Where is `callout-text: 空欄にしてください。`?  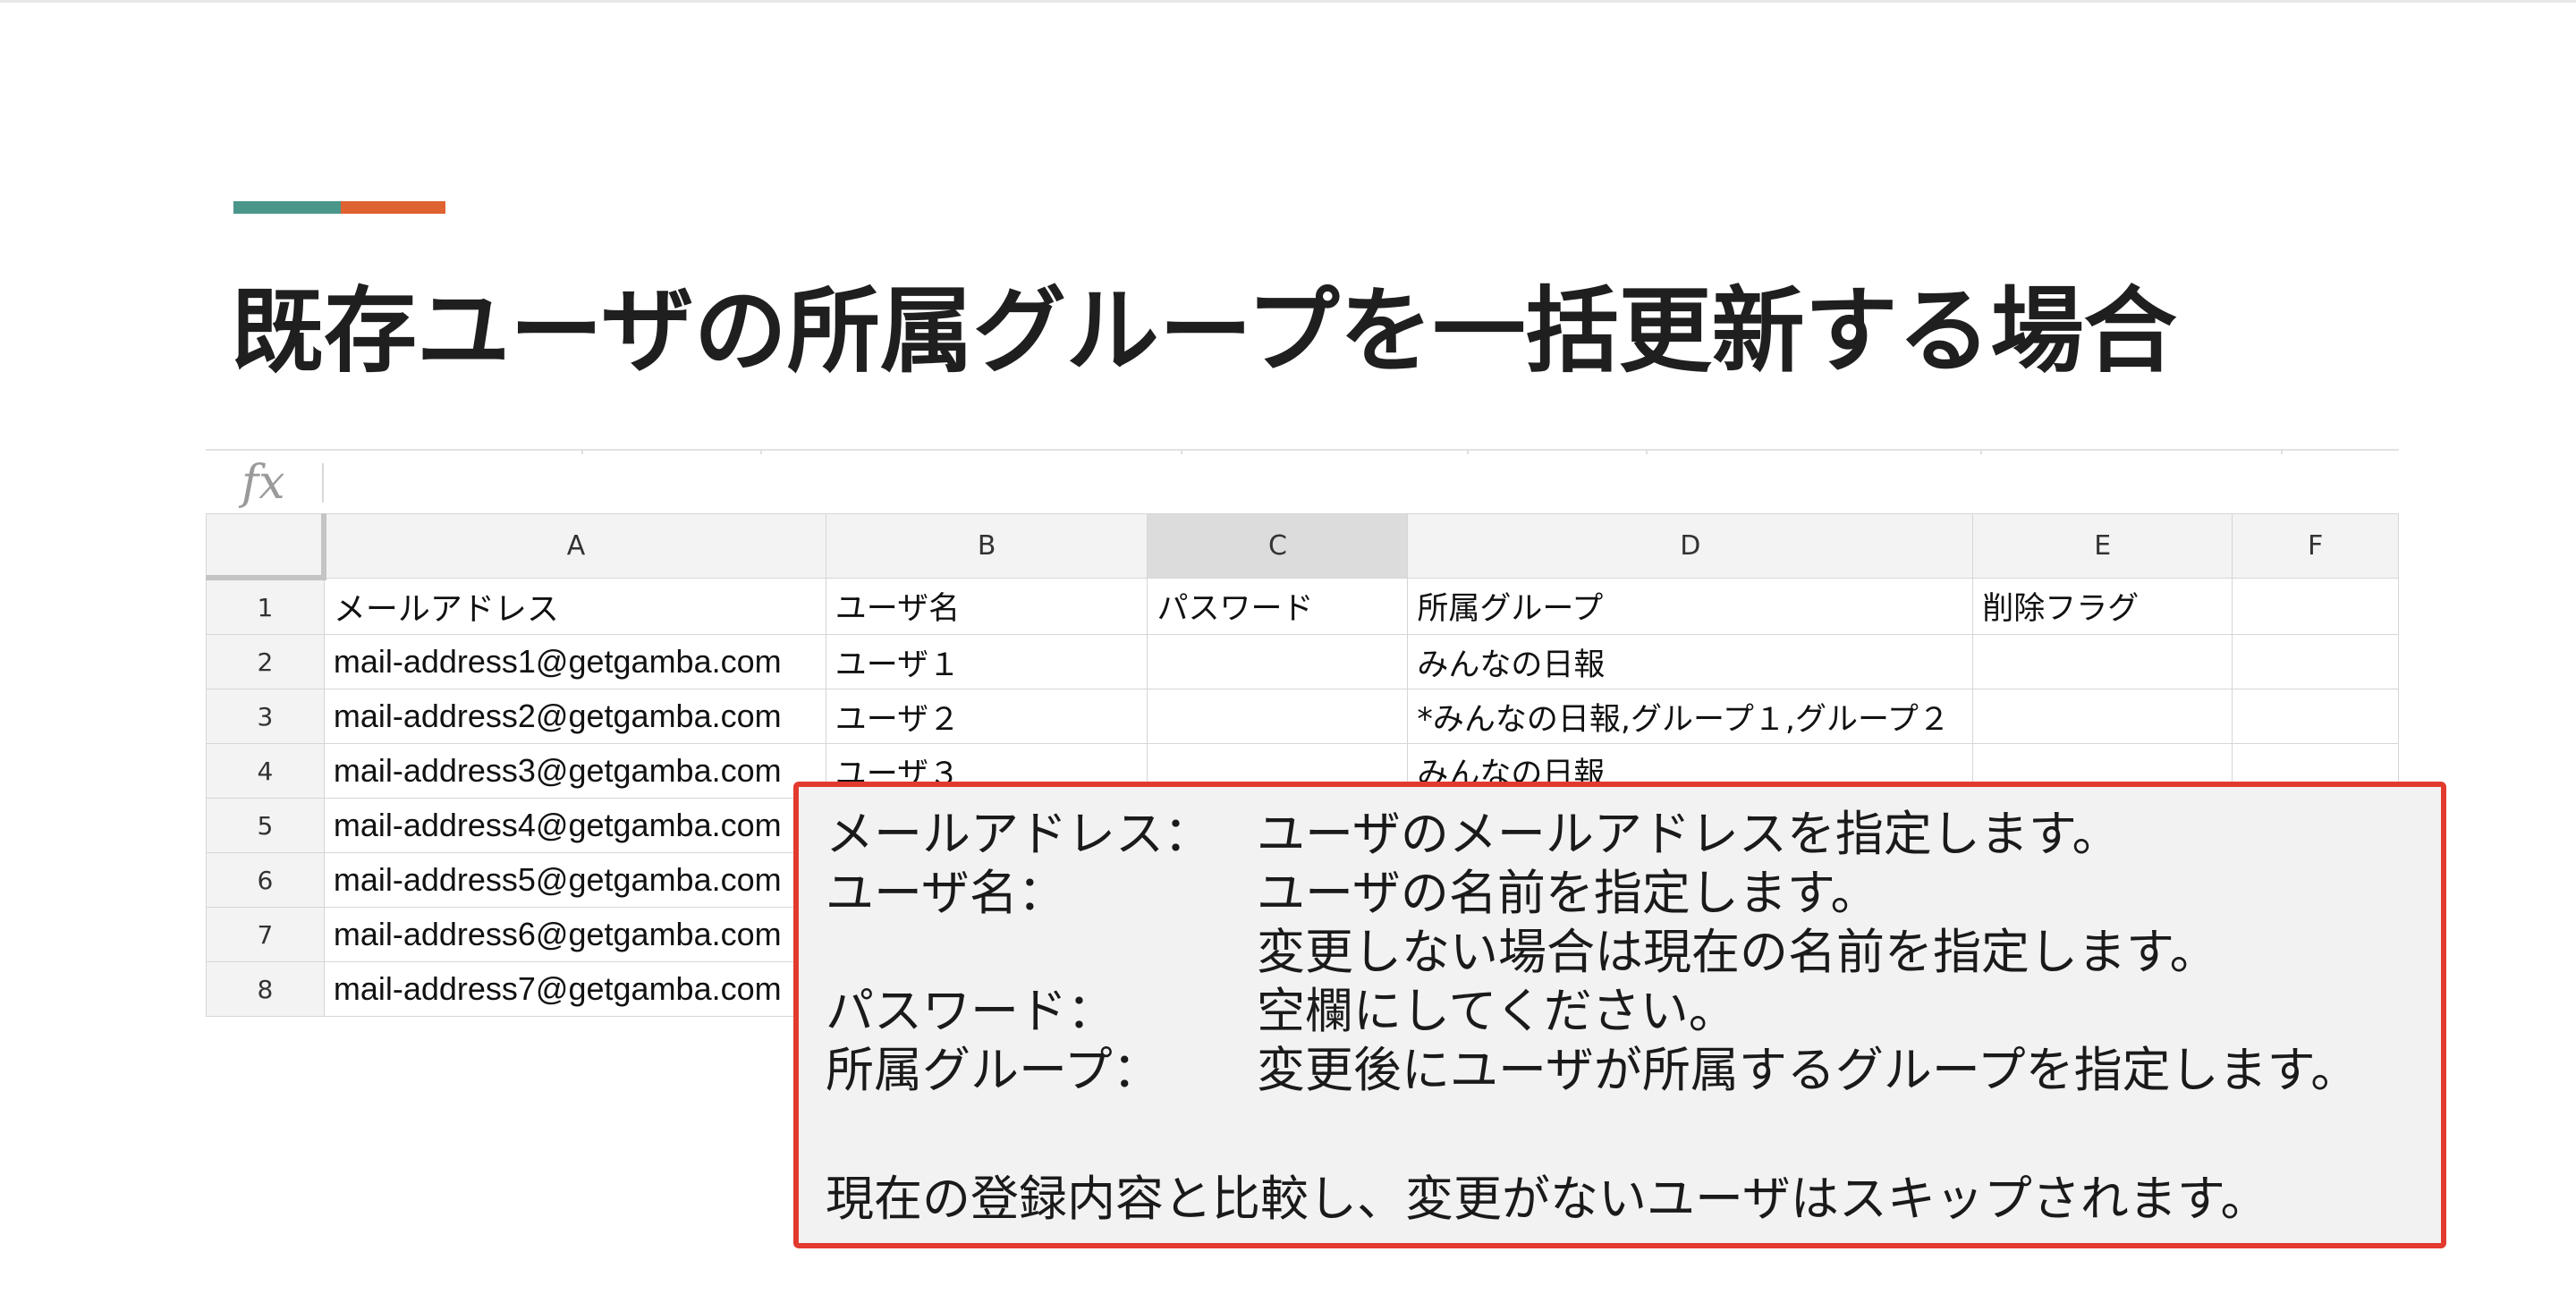 callout-text: 空欄にしてください。 is located at coordinates (1497, 1011).